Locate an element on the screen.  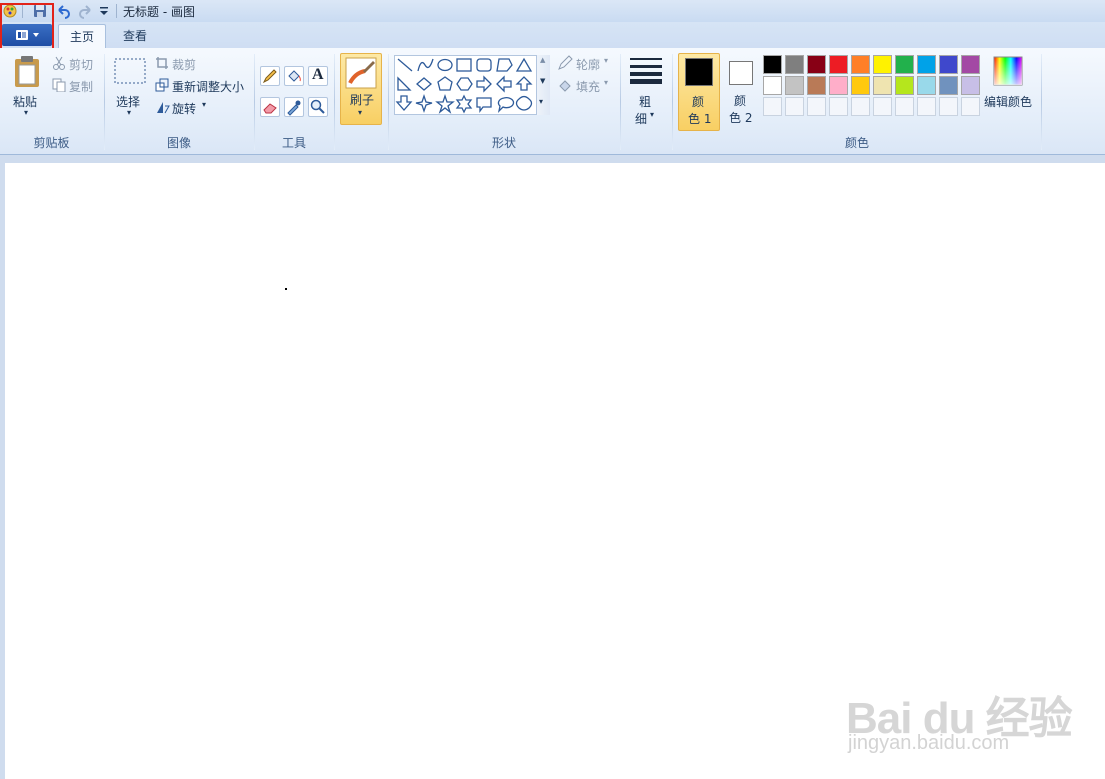
pentagon-shape-icon is located at coordinates (445, 83).